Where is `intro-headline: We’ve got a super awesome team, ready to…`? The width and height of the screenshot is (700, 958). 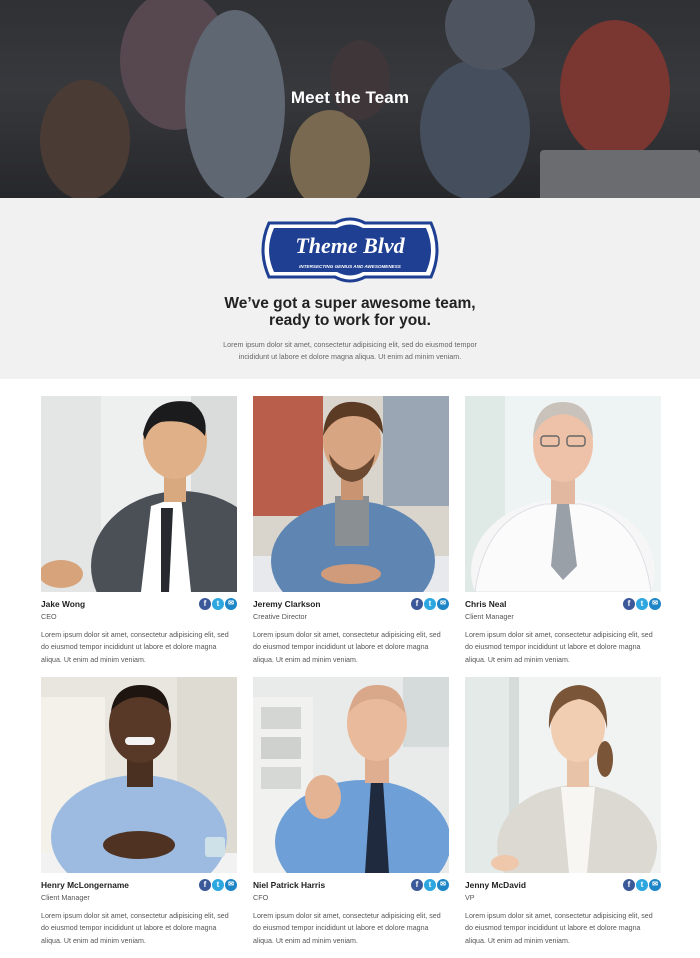
intro-headline: We’ve got a super awesome team, ready to… is located at coordinates (350, 312).